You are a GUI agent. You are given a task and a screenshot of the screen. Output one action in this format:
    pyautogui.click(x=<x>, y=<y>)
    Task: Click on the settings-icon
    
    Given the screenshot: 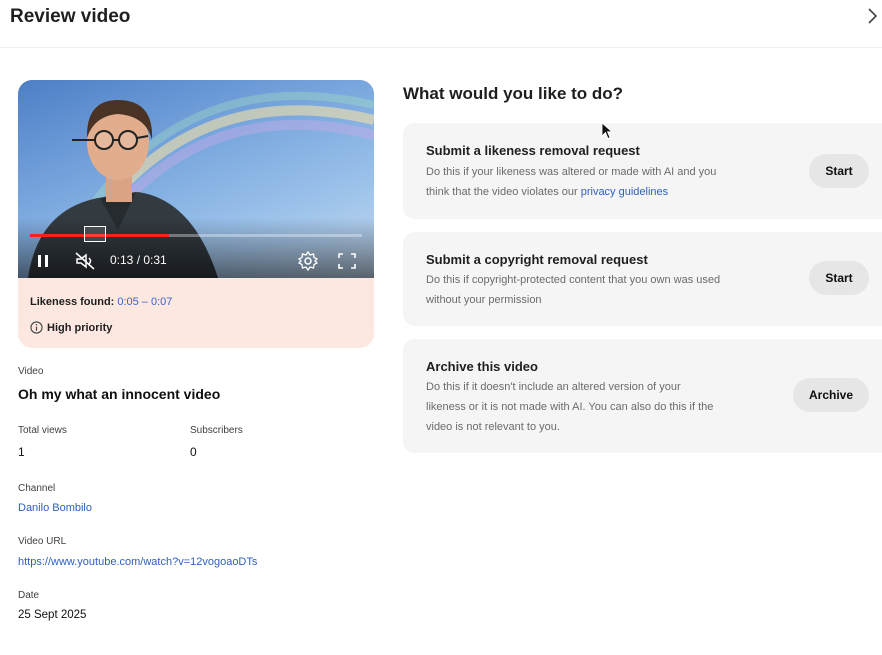 What is the action you would take?
    pyautogui.click(x=308, y=261)
    